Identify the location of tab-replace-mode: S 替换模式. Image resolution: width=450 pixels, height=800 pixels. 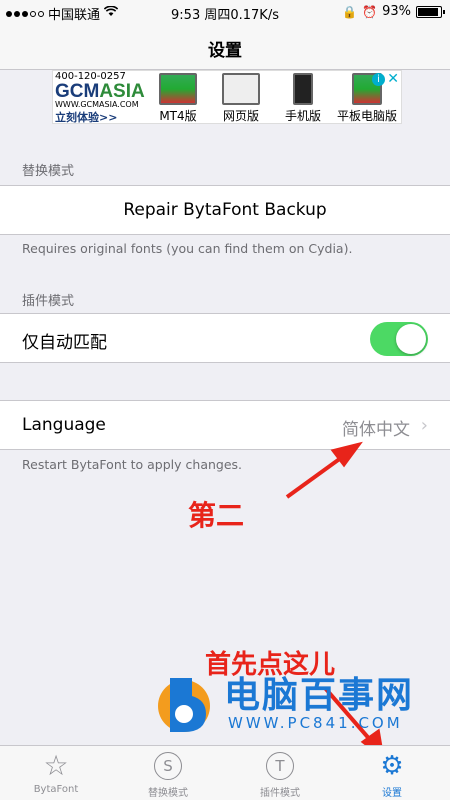
(168, 774).